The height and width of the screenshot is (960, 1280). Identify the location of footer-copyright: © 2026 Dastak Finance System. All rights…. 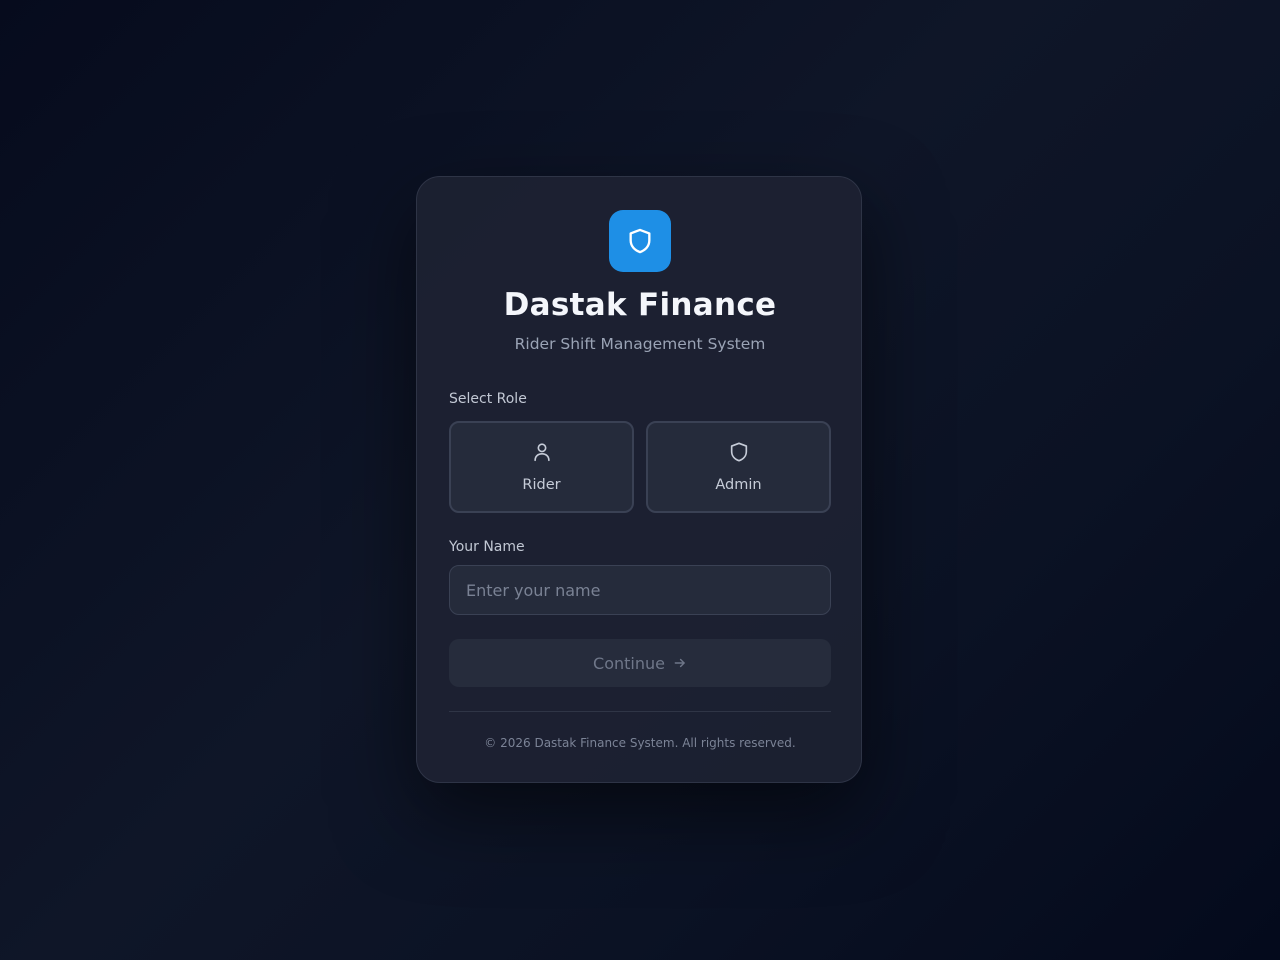
(640, 743).